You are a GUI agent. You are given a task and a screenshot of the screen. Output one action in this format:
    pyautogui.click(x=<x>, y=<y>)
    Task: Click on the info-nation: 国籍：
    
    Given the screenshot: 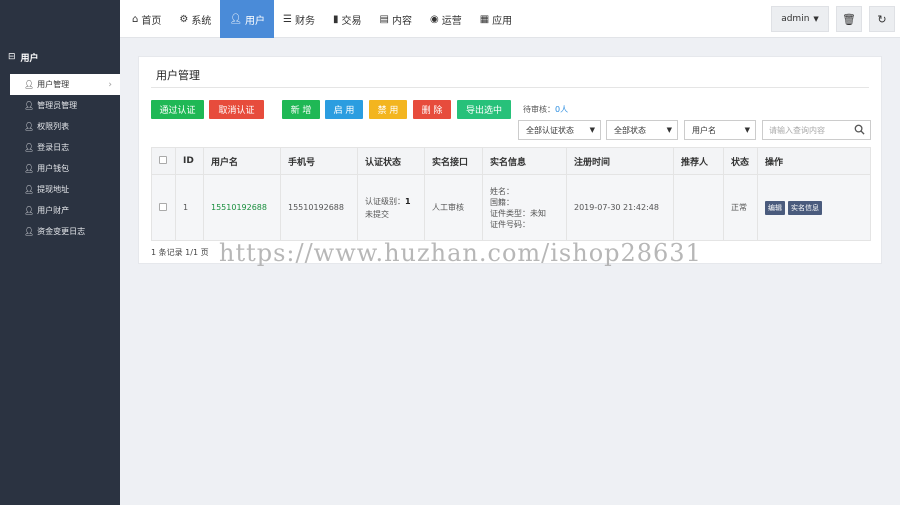 What is the action you would take?
    pyautogui.click(x=502, y=202)
    